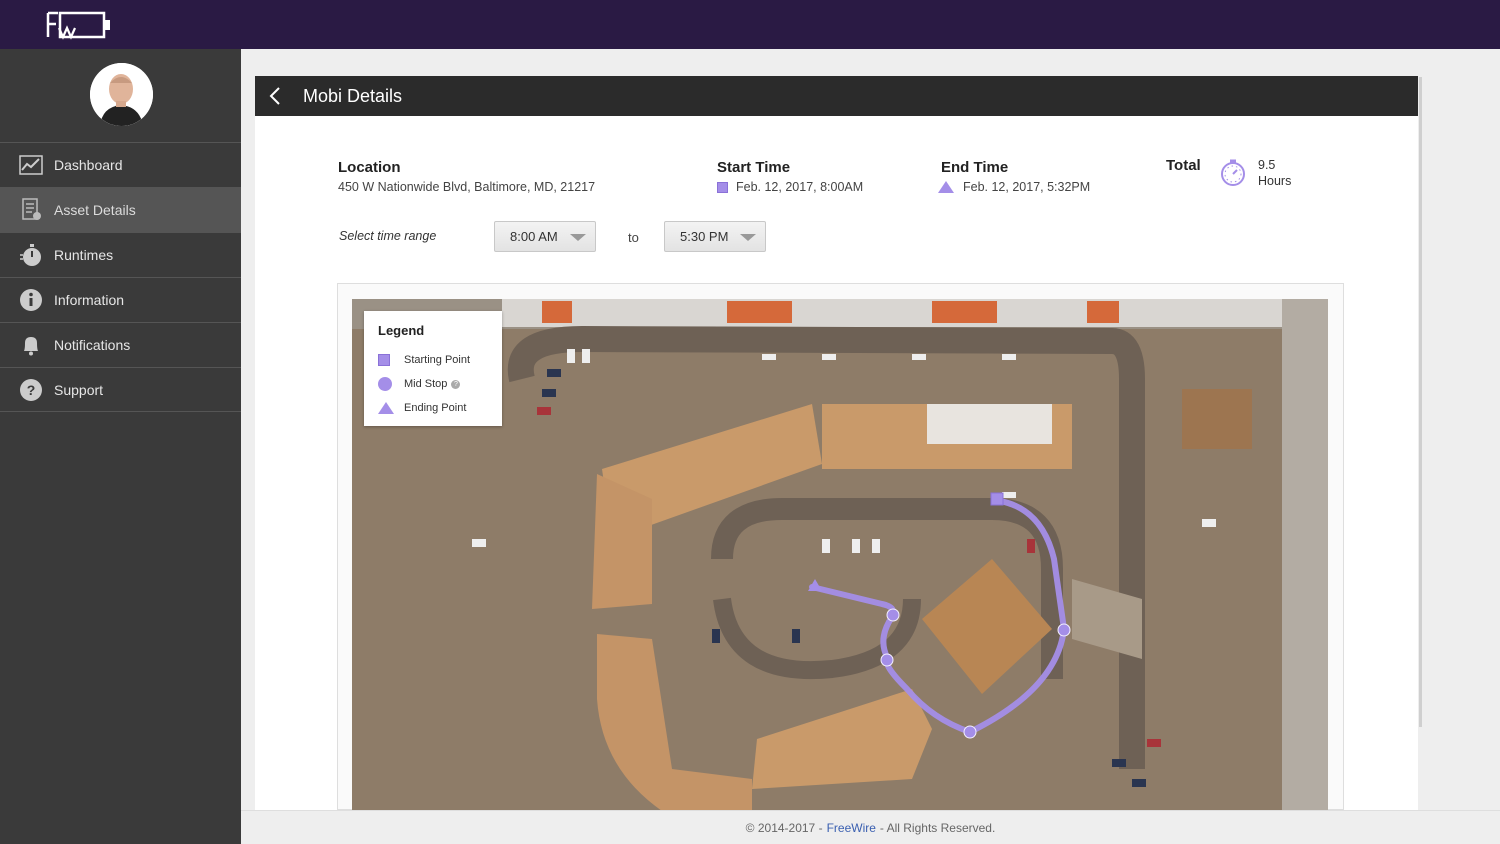  What do you see at coordinates (426, 384) in the screenshot?
I see `legend-mid-label: Mid Stop` at bounding box center [426, 384].